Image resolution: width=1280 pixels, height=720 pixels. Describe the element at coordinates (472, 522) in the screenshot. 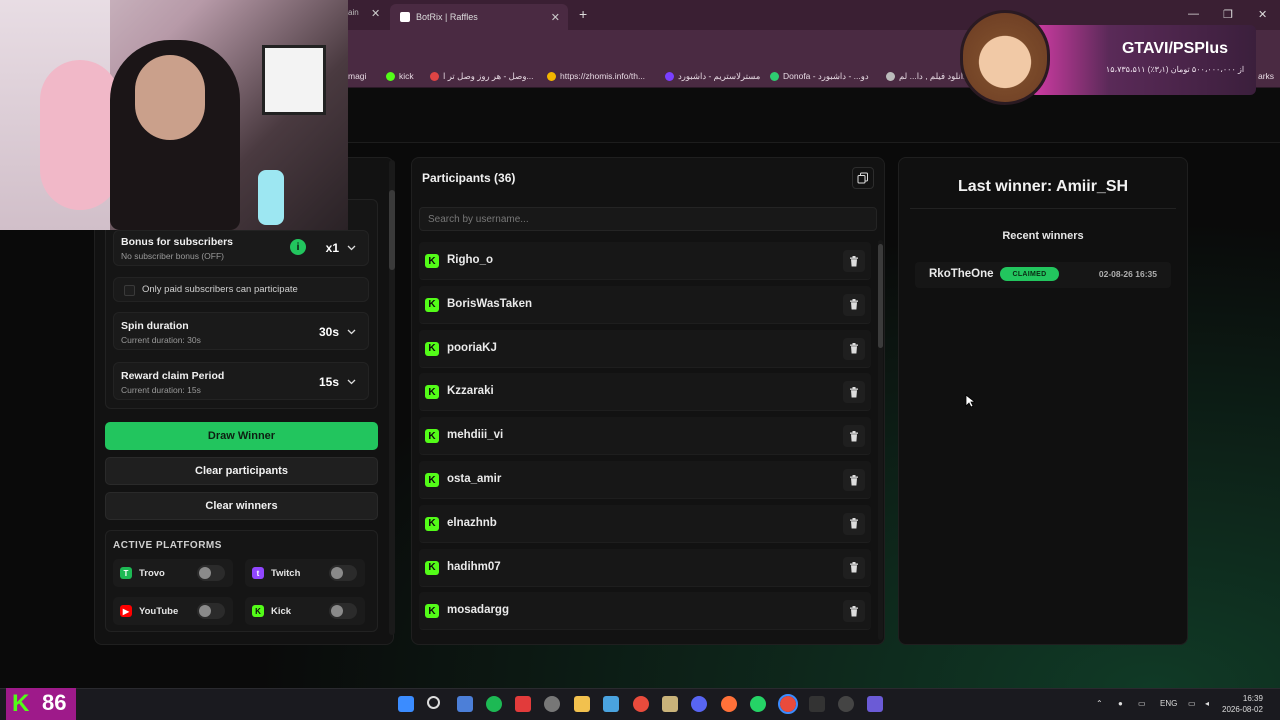

I see `participant-name: elnazhnb` at that location.